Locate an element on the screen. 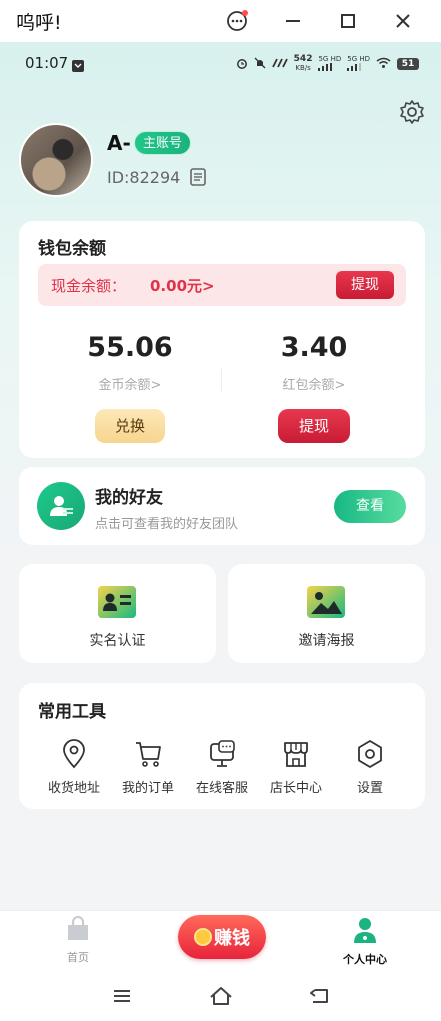 This screenshot has width=441, height=1021. tool-label: 店长中心 is located at coordinates (295, 788).